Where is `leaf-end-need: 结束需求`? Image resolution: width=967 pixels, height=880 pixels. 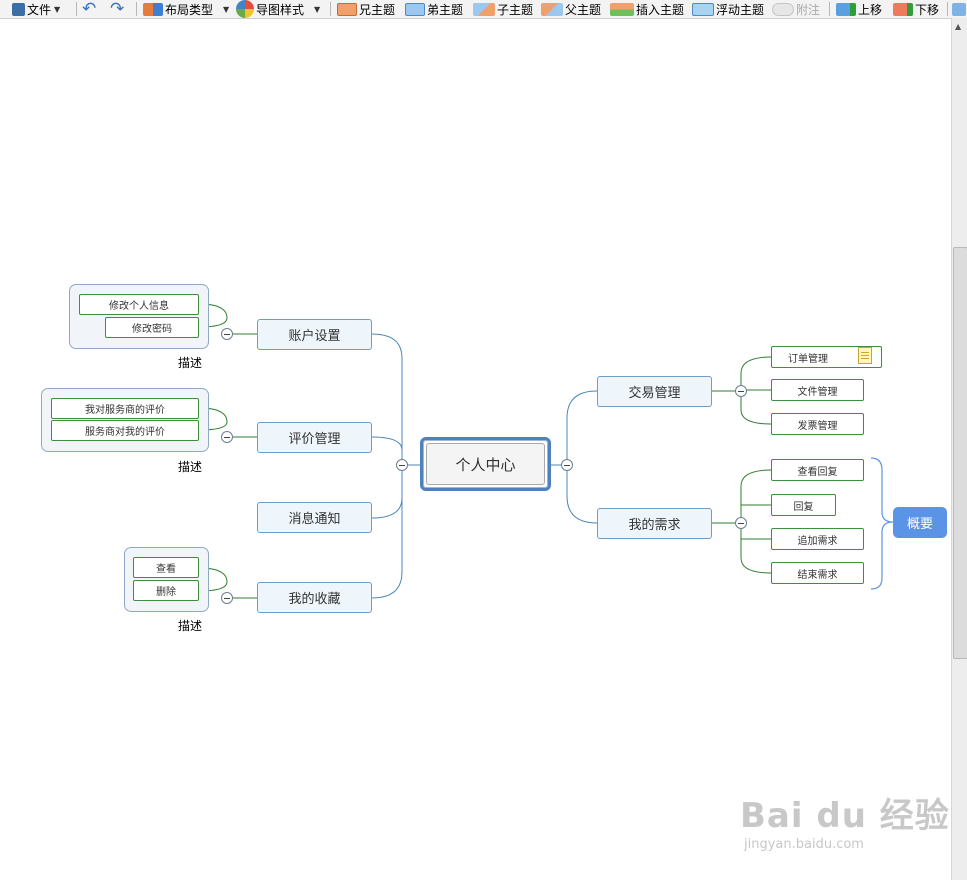 leaf-end-need: 结束需求 is located at coordinates (817, 573).